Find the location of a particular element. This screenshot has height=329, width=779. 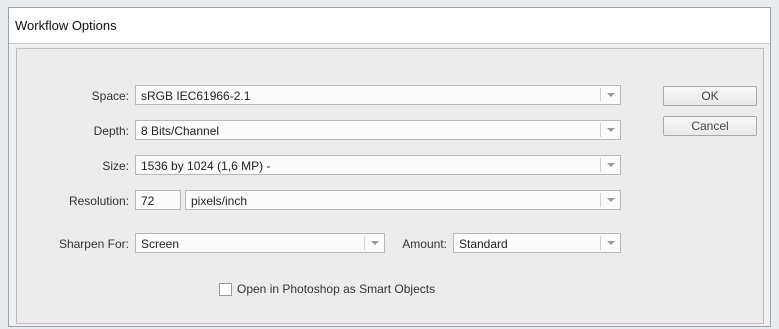

depth-label: Depth: is located at coordinates (111, 131).